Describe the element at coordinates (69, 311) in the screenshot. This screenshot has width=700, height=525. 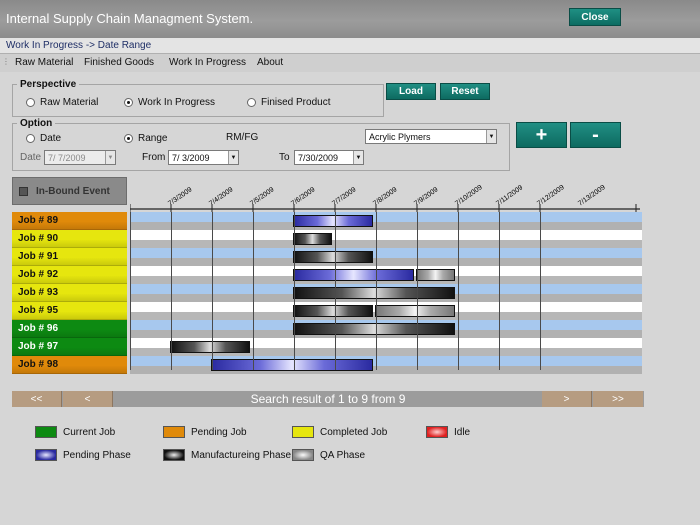
I see `job-label: Job # 95` at that location.